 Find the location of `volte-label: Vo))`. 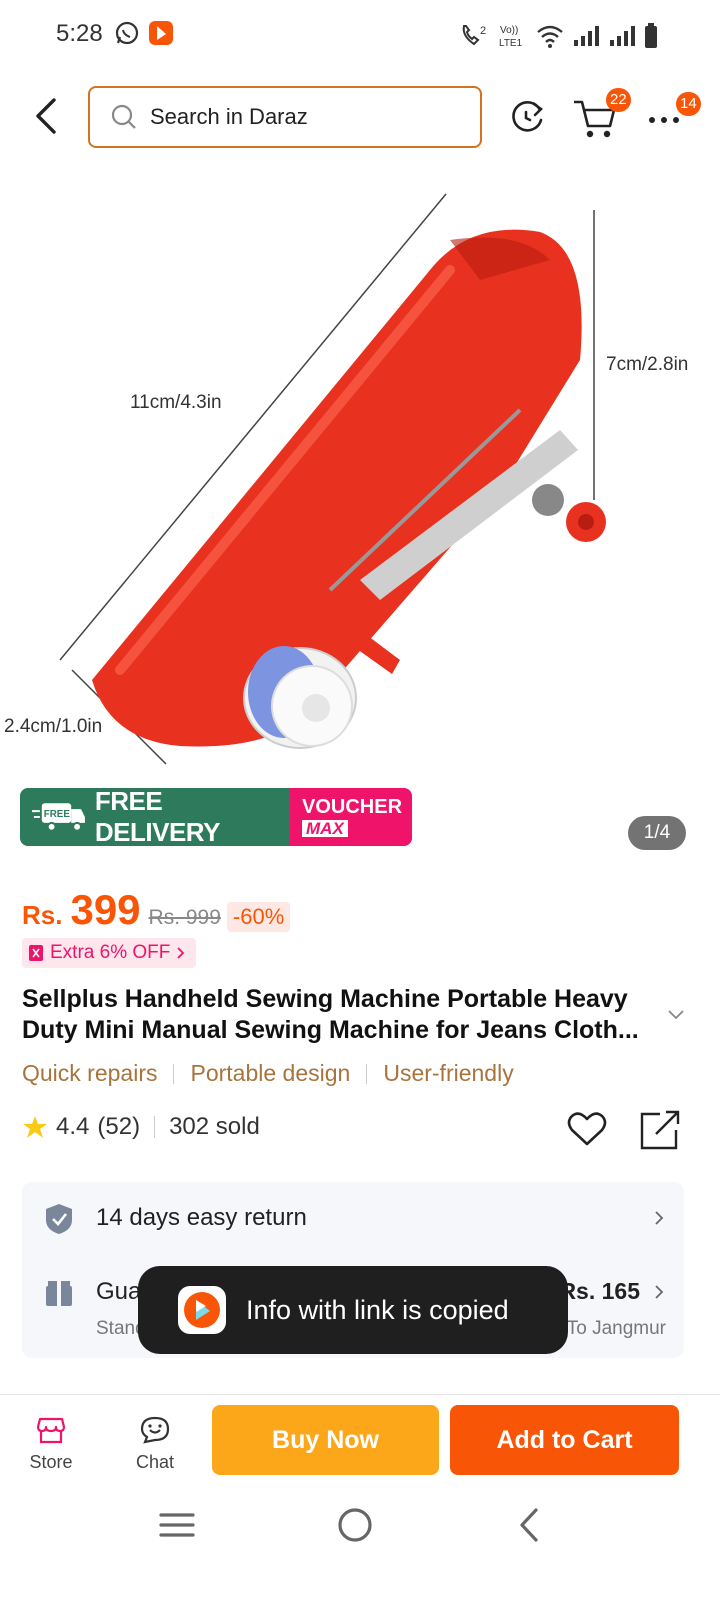

volte-label: Vo)) is located at coordinates (509, 30).